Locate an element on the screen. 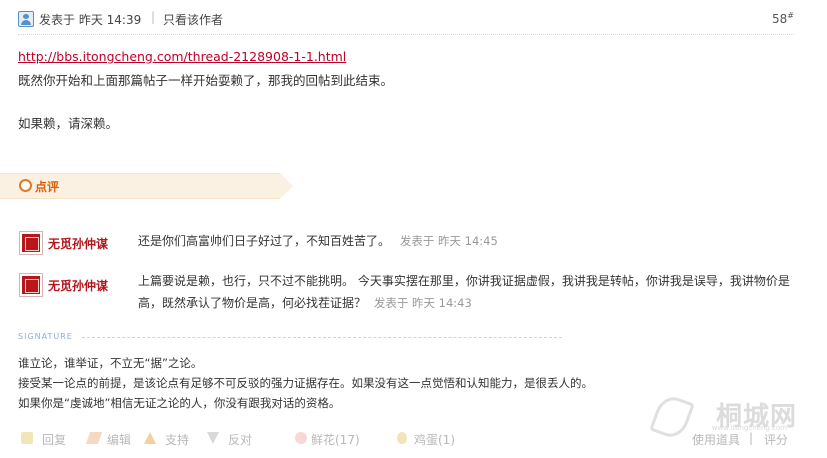 The width and height of the screenshot is (827, 458). flower-icon is located at coordinates (301, 438).